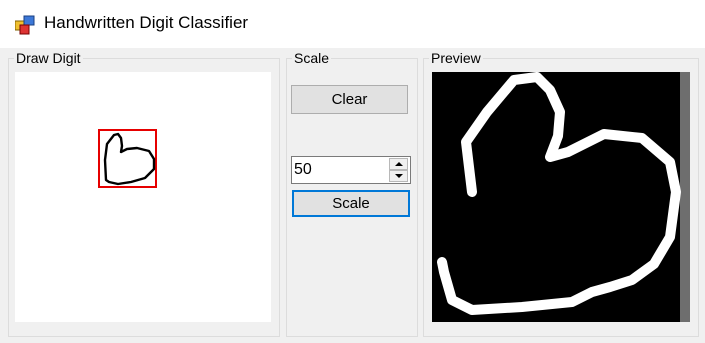  Describe the element at coordinates (146, 22) in the screenshot. I see `window-title: Handwritten Digit Classifier` at that location.